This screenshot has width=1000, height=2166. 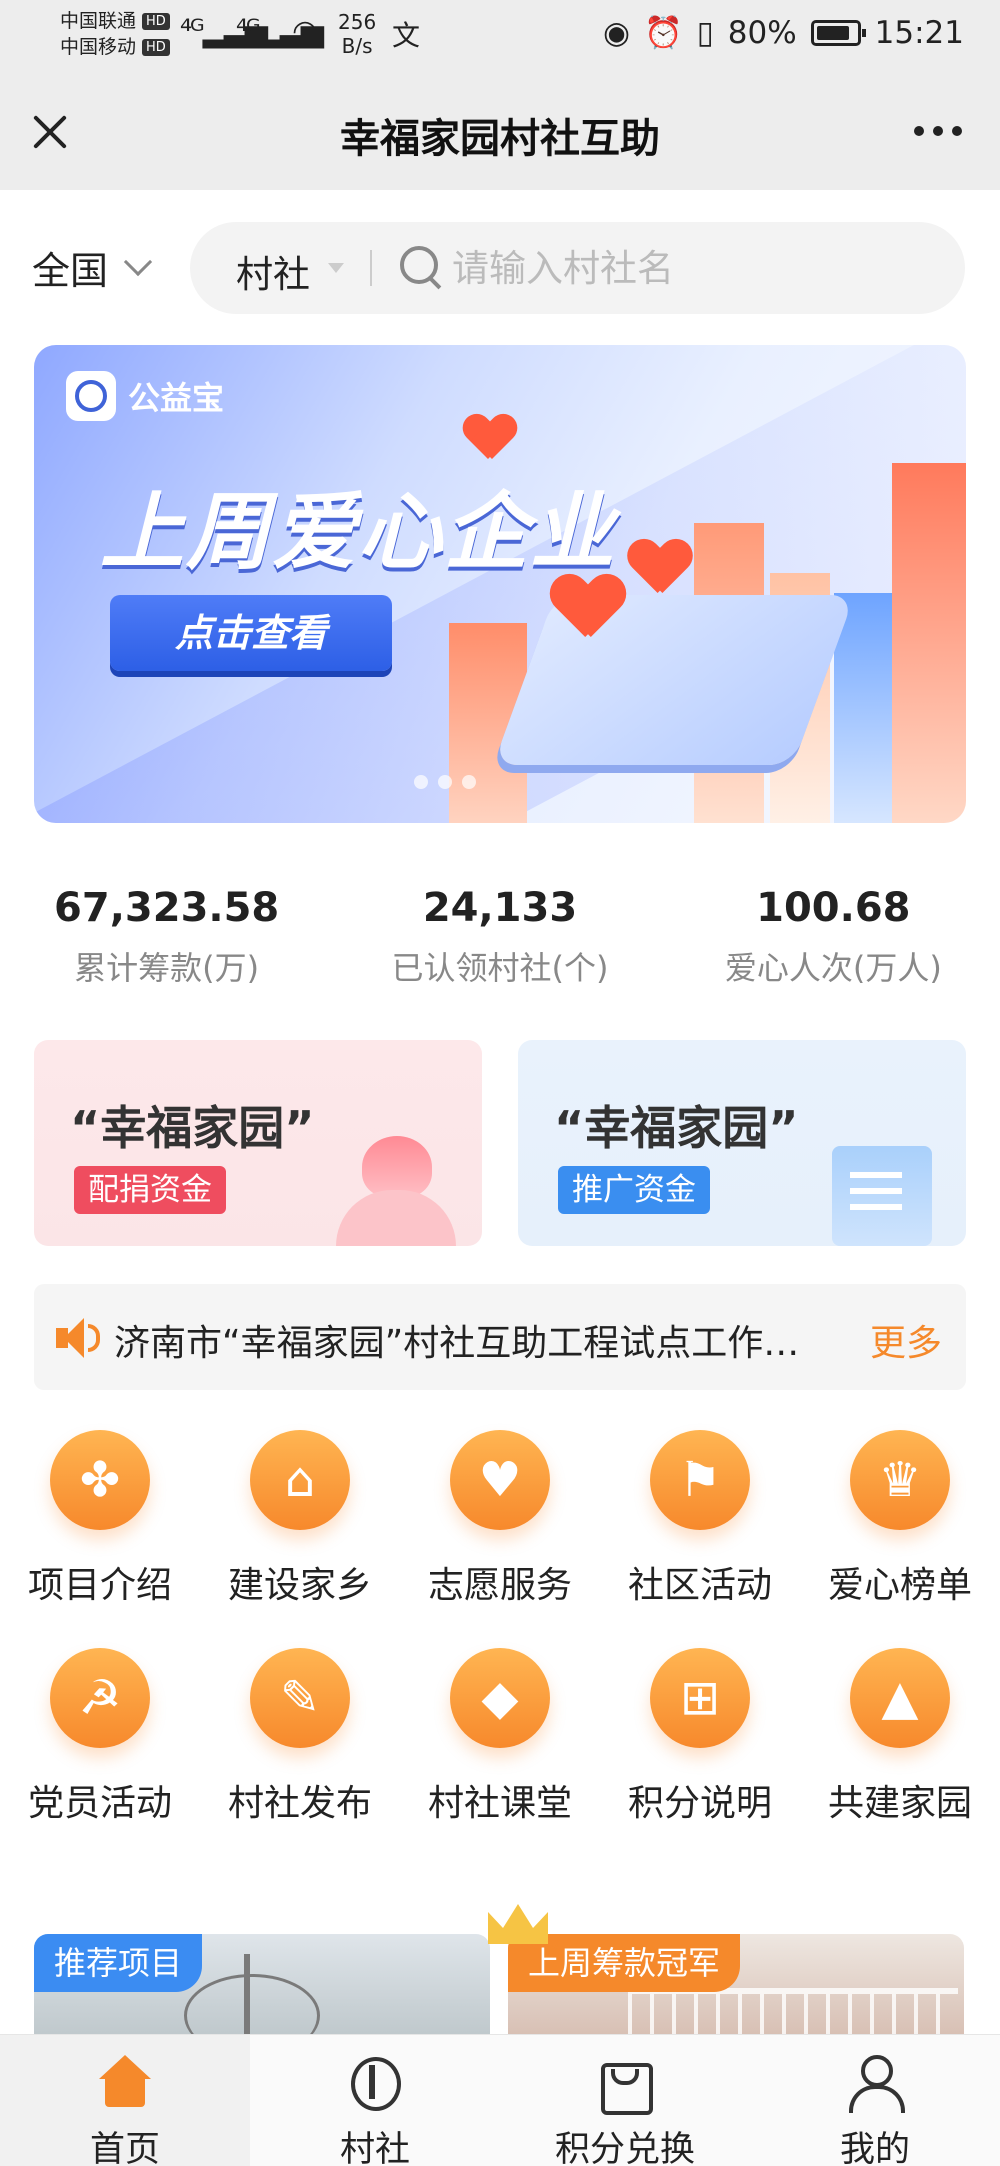 I want to click on grid-label: 志愿服务, so click(x=499, y=1585).